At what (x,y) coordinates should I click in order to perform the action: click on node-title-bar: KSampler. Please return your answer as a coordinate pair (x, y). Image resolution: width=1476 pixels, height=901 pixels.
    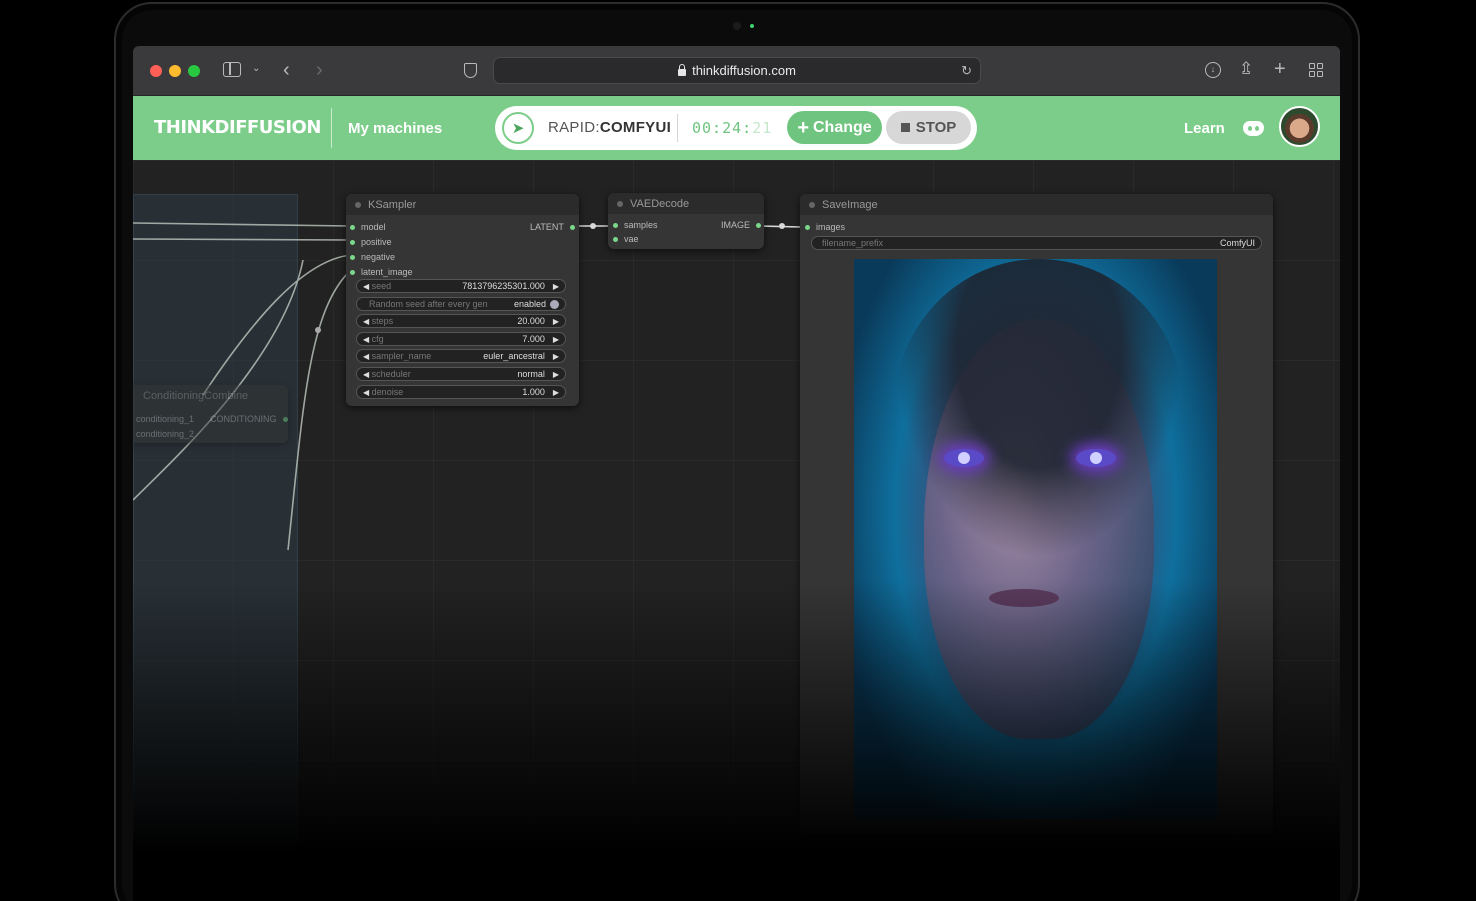
    Looking at the image, I should click on (462, 204).